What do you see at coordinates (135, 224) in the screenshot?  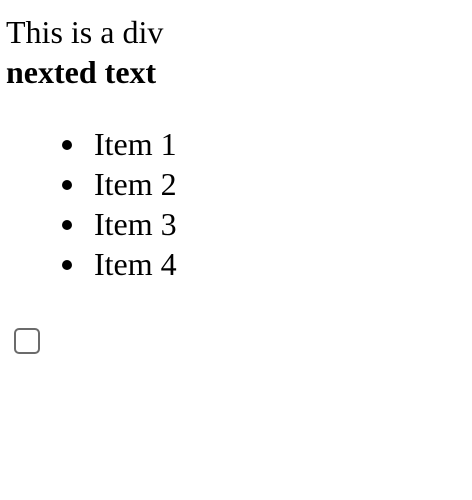 I see `list-item-label: Item 3` at bounding box center [135, 224].